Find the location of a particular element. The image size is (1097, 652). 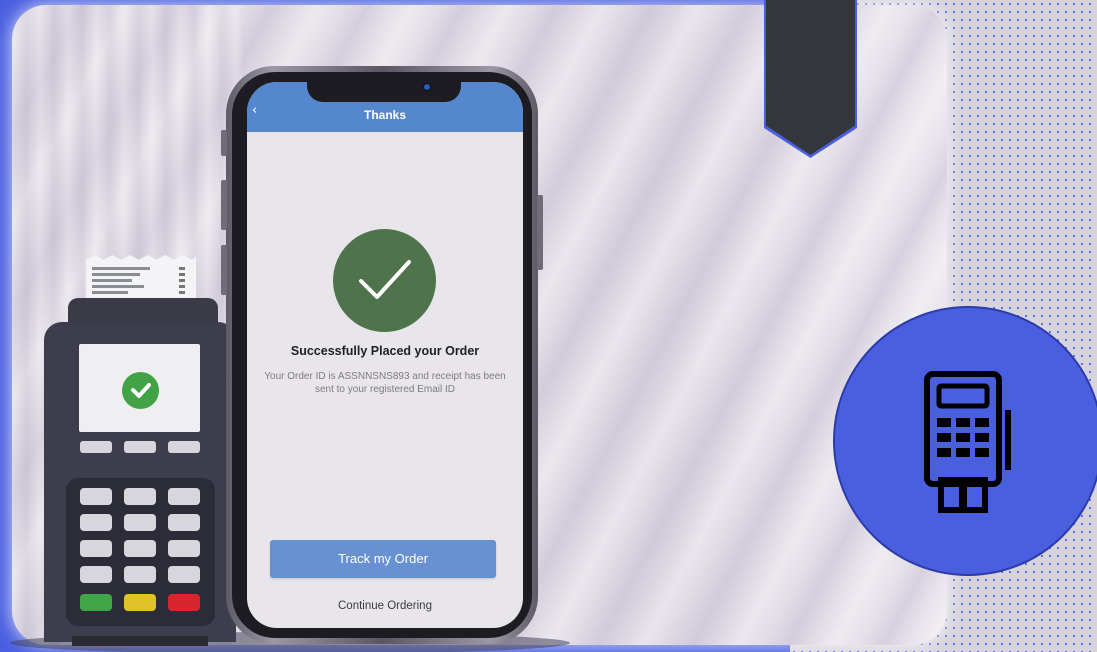

terminal-keypad is located at coordinates (140, 552).